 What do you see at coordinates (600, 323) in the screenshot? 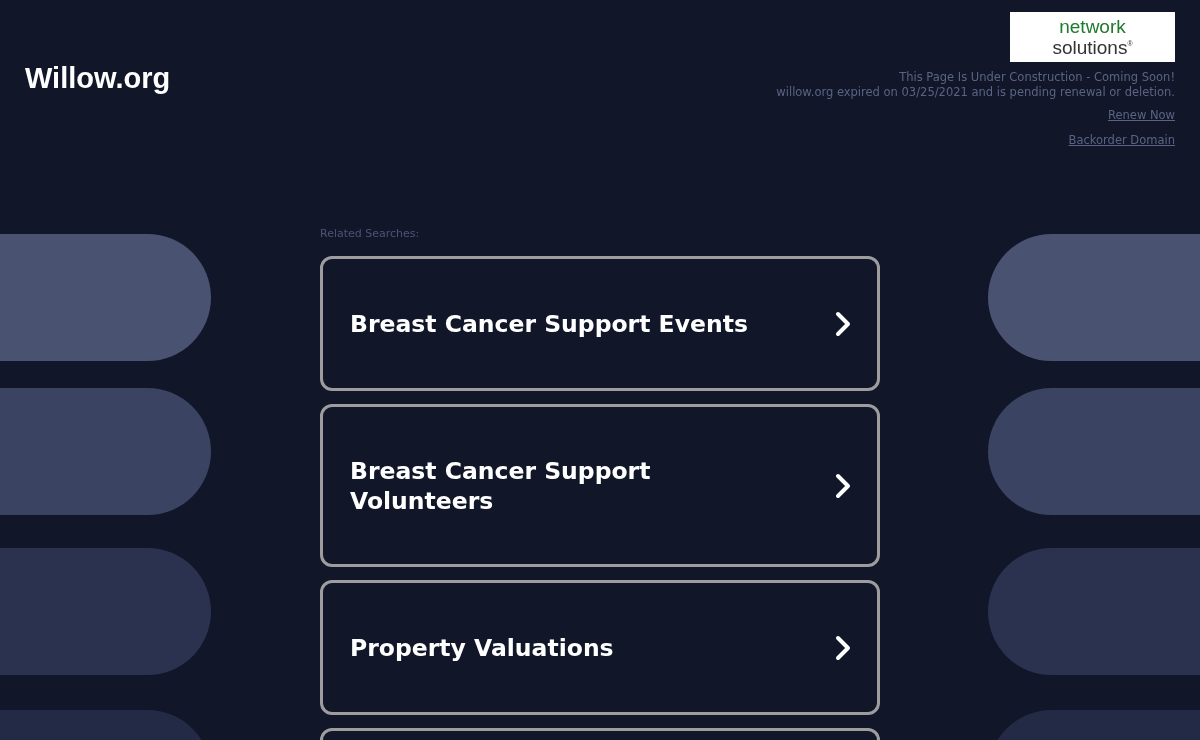
I see `search-result-link: Breast Cancer Support Events` at bounding box center [600, 323].